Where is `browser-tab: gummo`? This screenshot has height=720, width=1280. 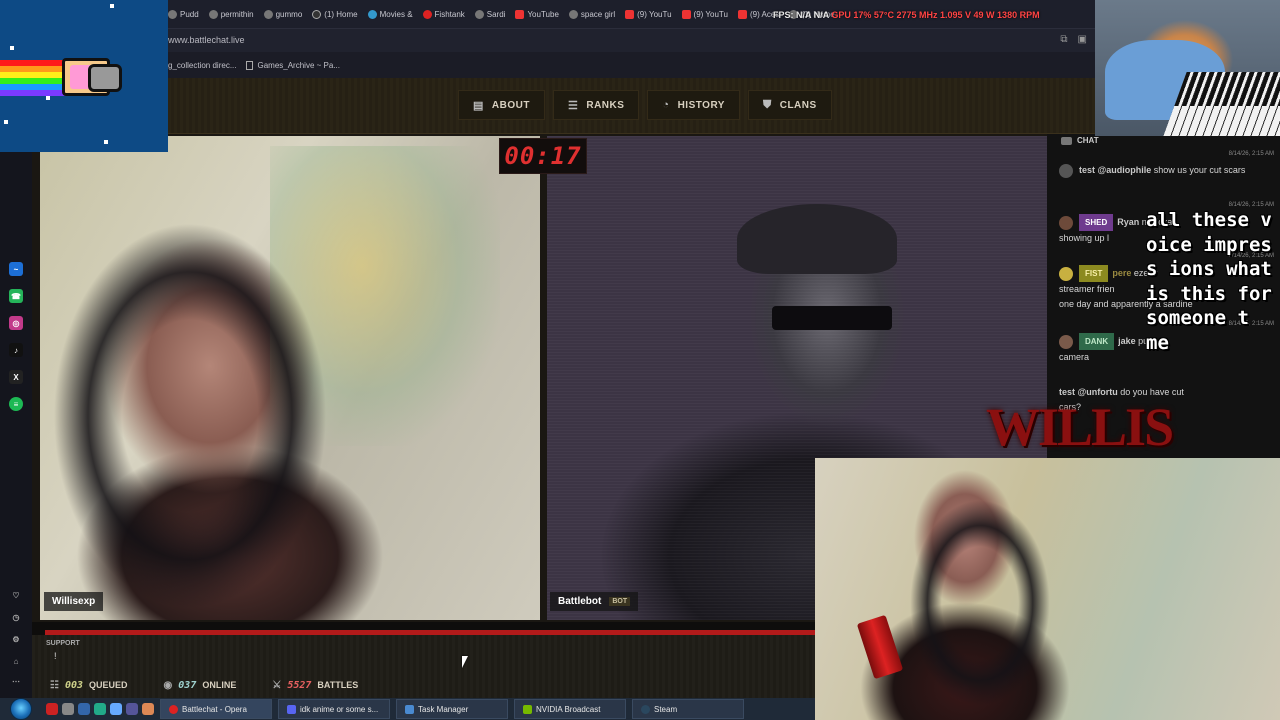
browser-tab: gummo is located at coordinates (283, 14).